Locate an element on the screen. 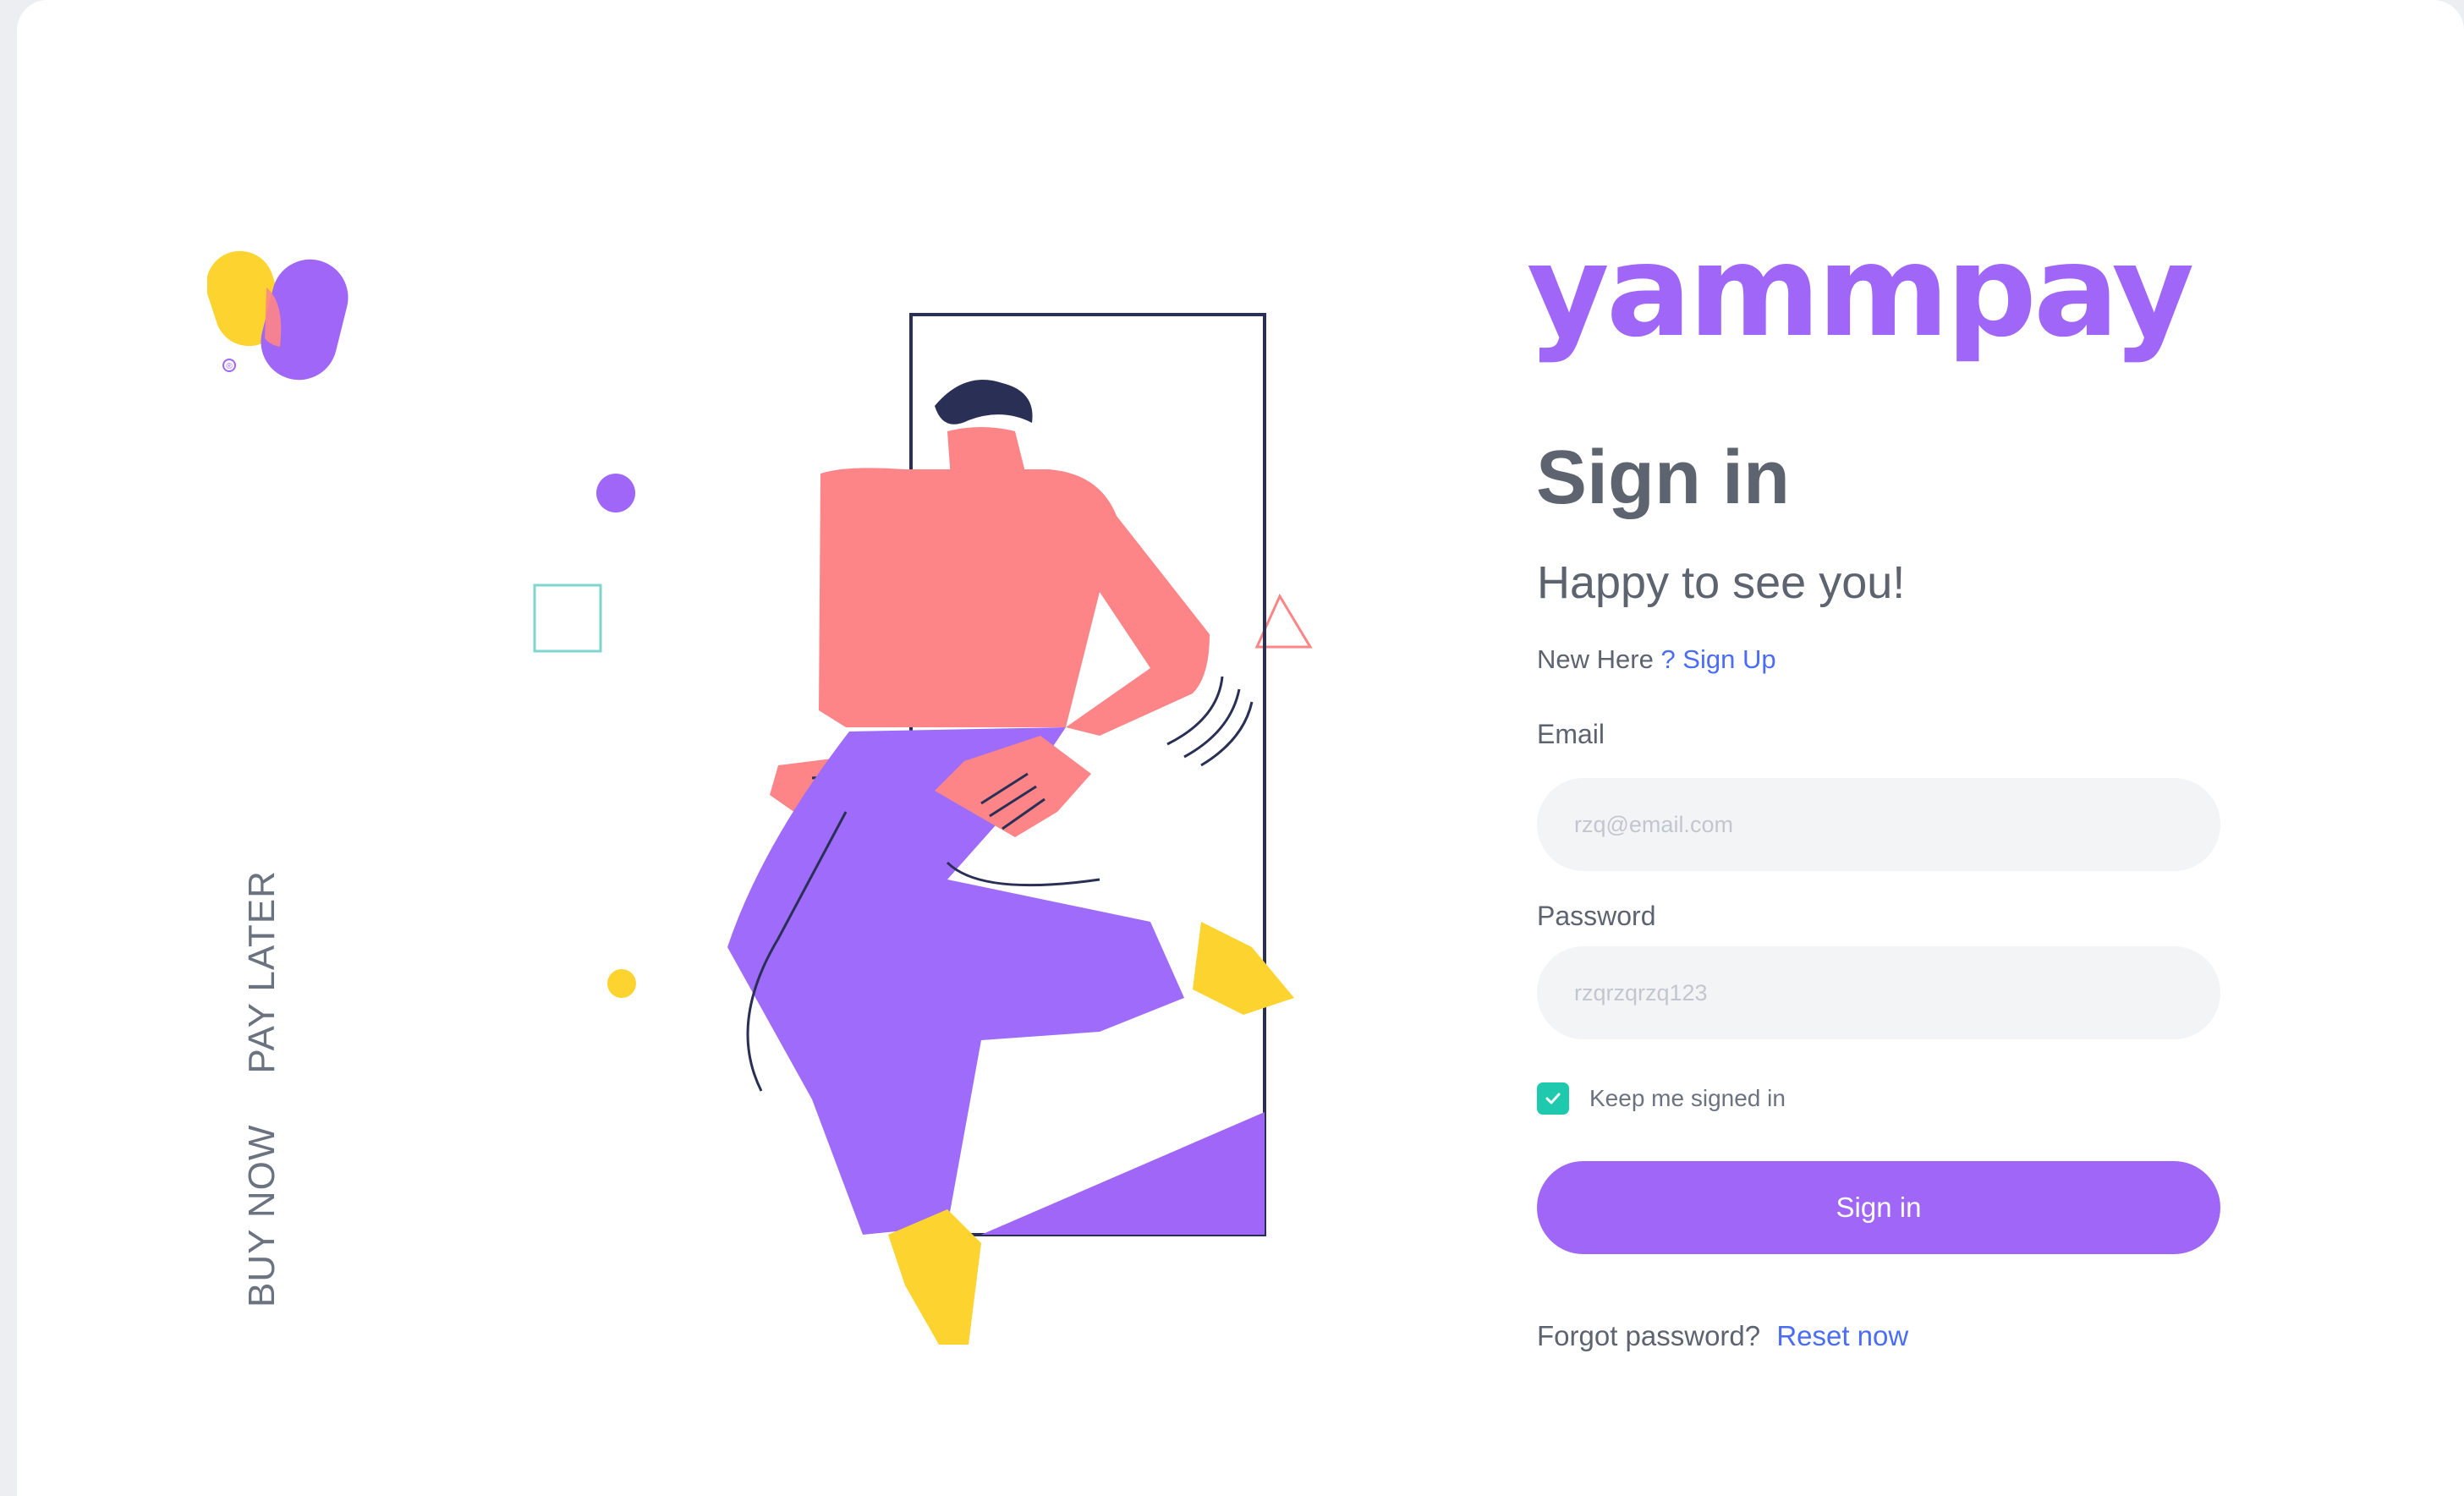 The height and width of the screenshot is (1496, 2464). keep-signed-in-row: Keep me signed in is located at coordinates (1661, 1098).